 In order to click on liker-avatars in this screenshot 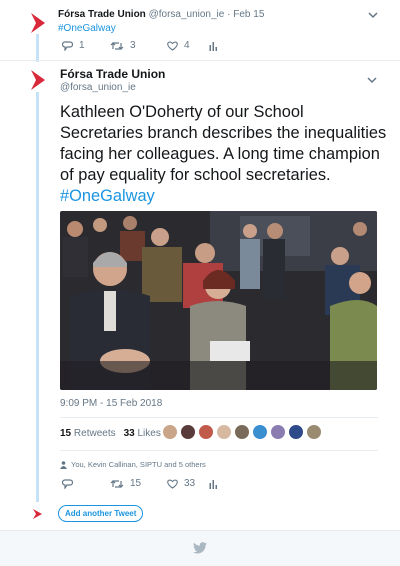, I will do `click(242, 432)`.